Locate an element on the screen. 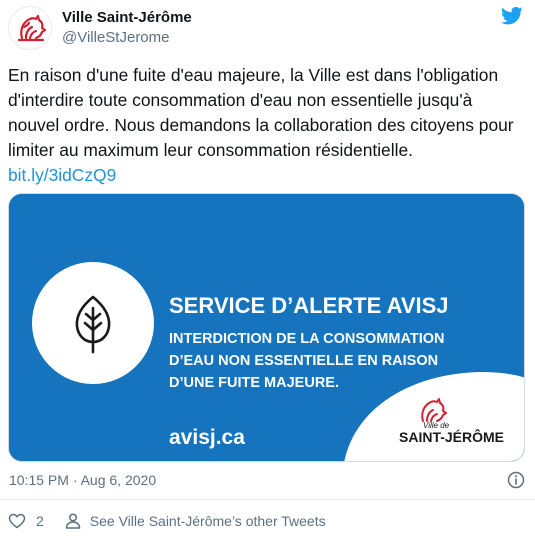 The width and height of the screenshot is (535, 538). card-subtitle-line-1: INTERDICTION DE LA CONSOMMATION is located at coordinates (307, 339).